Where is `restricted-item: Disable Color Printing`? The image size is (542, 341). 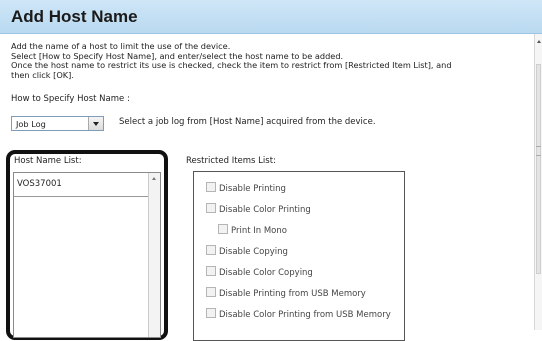 restricted-item: Disable Color Printing is located at coordinates (258, 209).